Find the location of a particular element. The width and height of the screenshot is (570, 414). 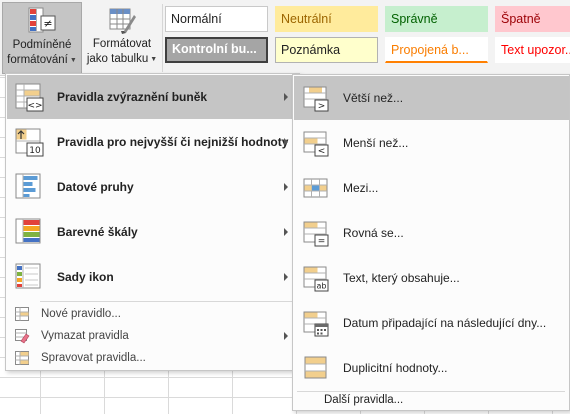

menu-item-label: Datové pruhy is located at coordinates (95, 187).